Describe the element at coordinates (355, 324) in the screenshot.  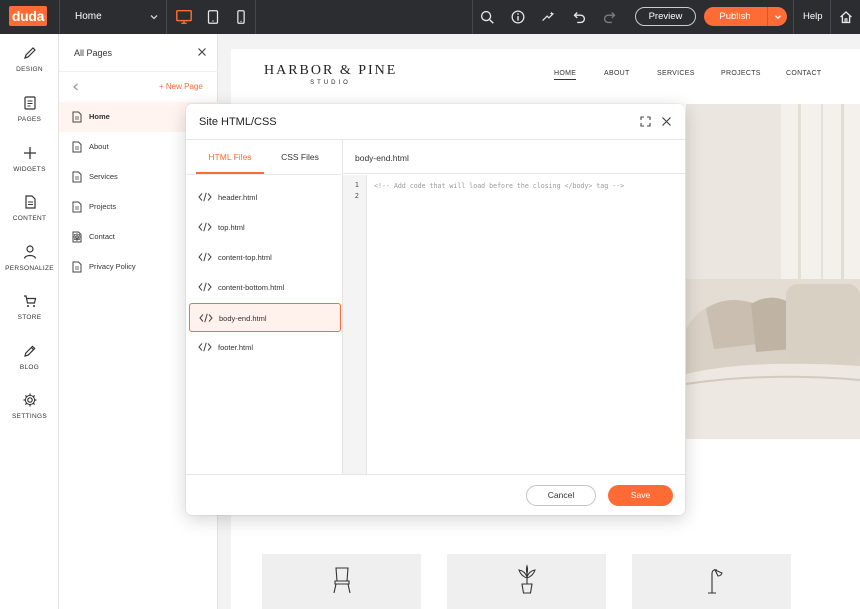
I see `editor-line-gutter: 1 2` at that location.